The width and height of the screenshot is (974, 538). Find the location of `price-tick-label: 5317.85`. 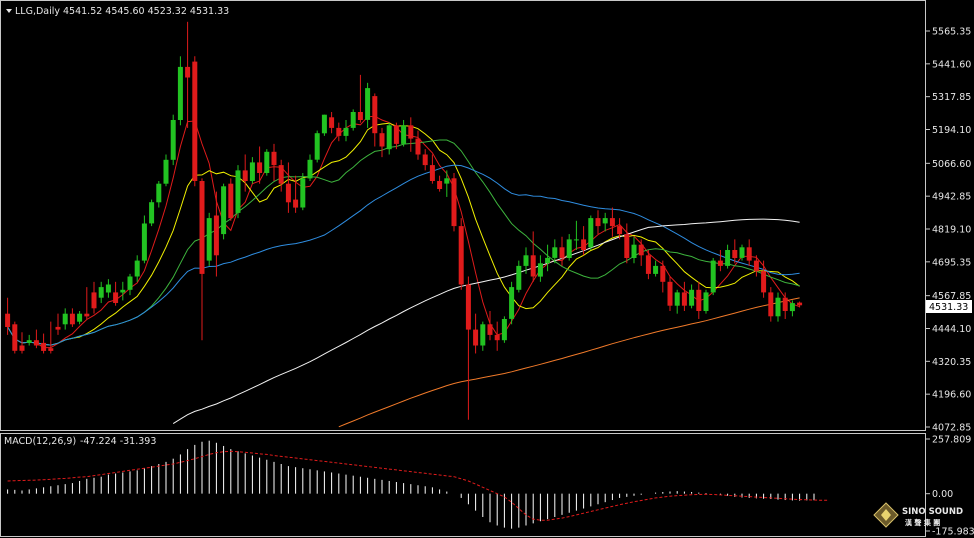

price-tick-label: 5317.85 is located at coordinates (951, 97).